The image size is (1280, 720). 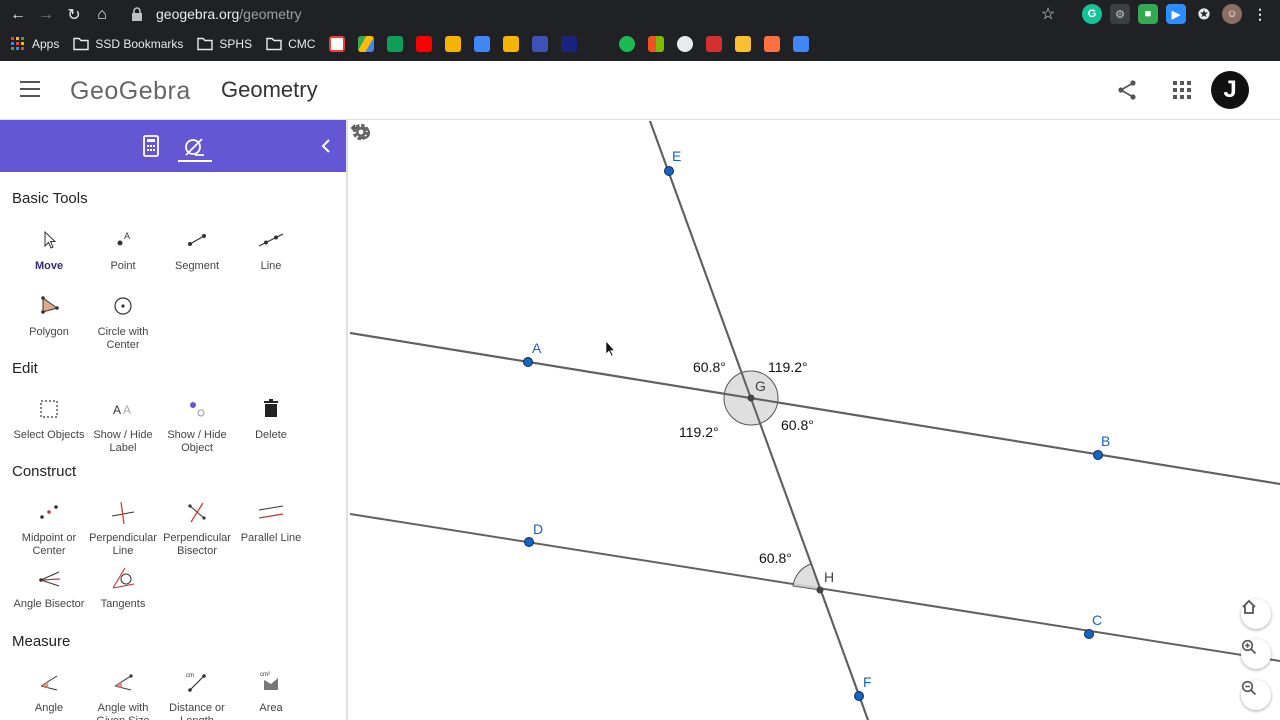 I want to click on microsoft-icon, so click(x=656, y=44).